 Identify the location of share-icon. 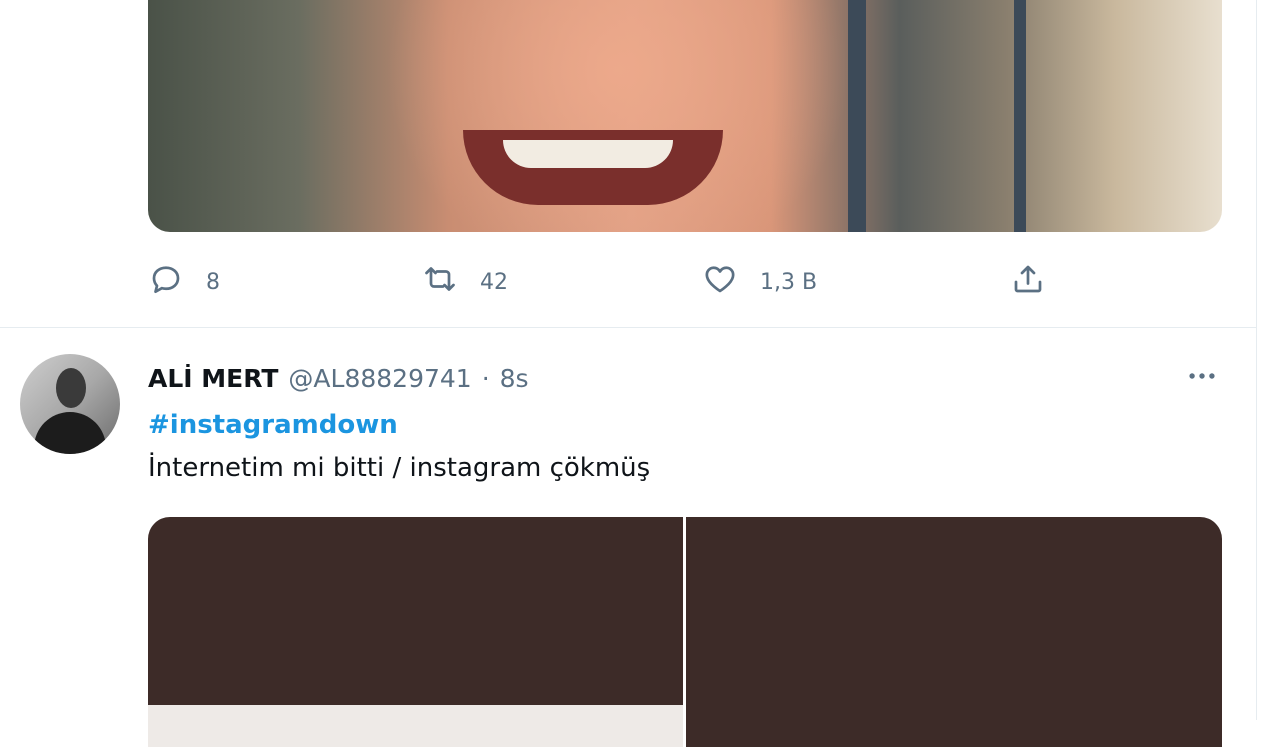
(1028, 282).